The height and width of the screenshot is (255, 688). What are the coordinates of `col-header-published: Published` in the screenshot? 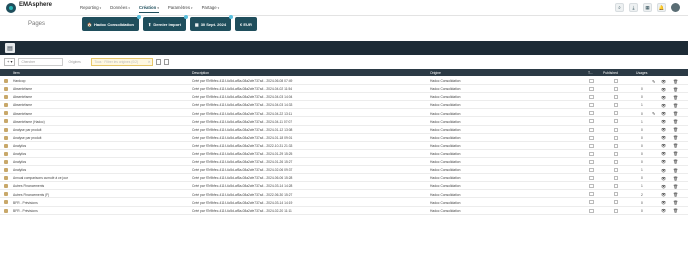 It's located at (610, 73).